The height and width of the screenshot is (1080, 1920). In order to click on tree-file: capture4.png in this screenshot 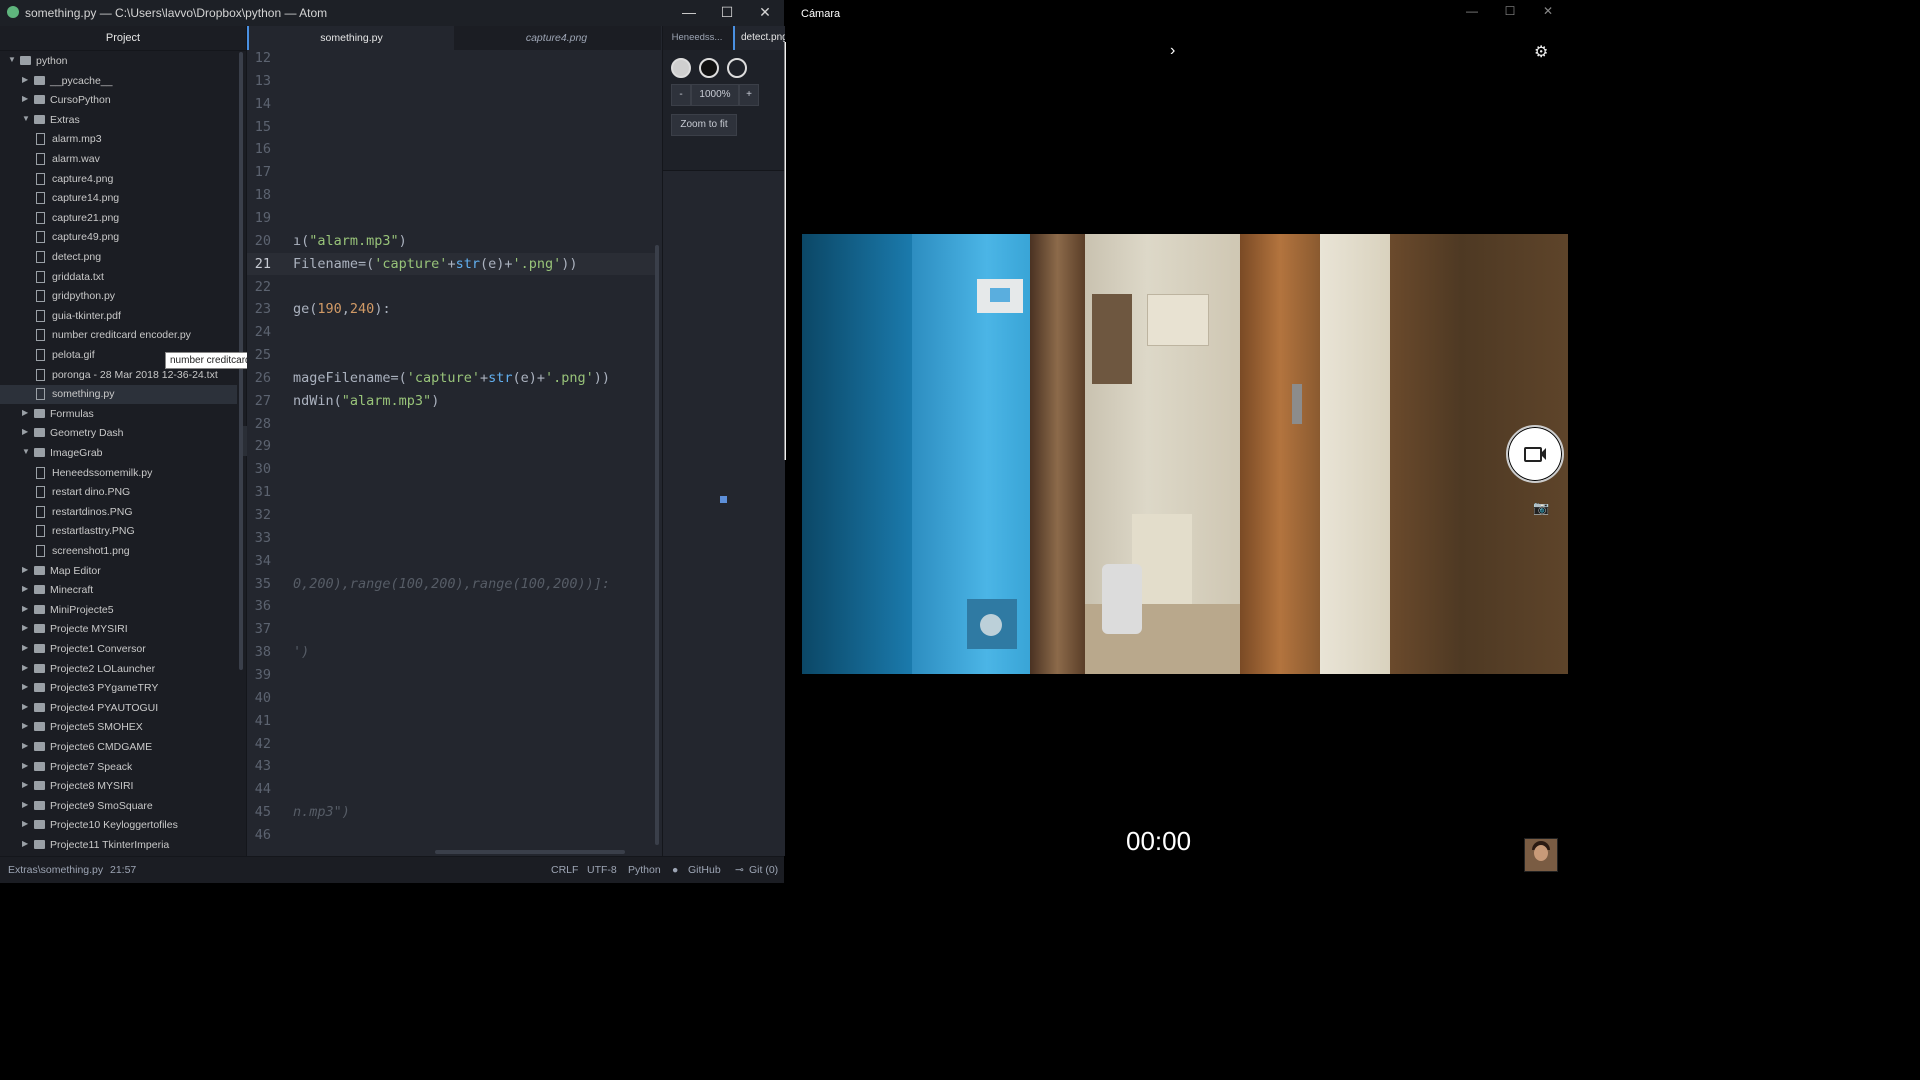, I will do `click(118, 179)`.